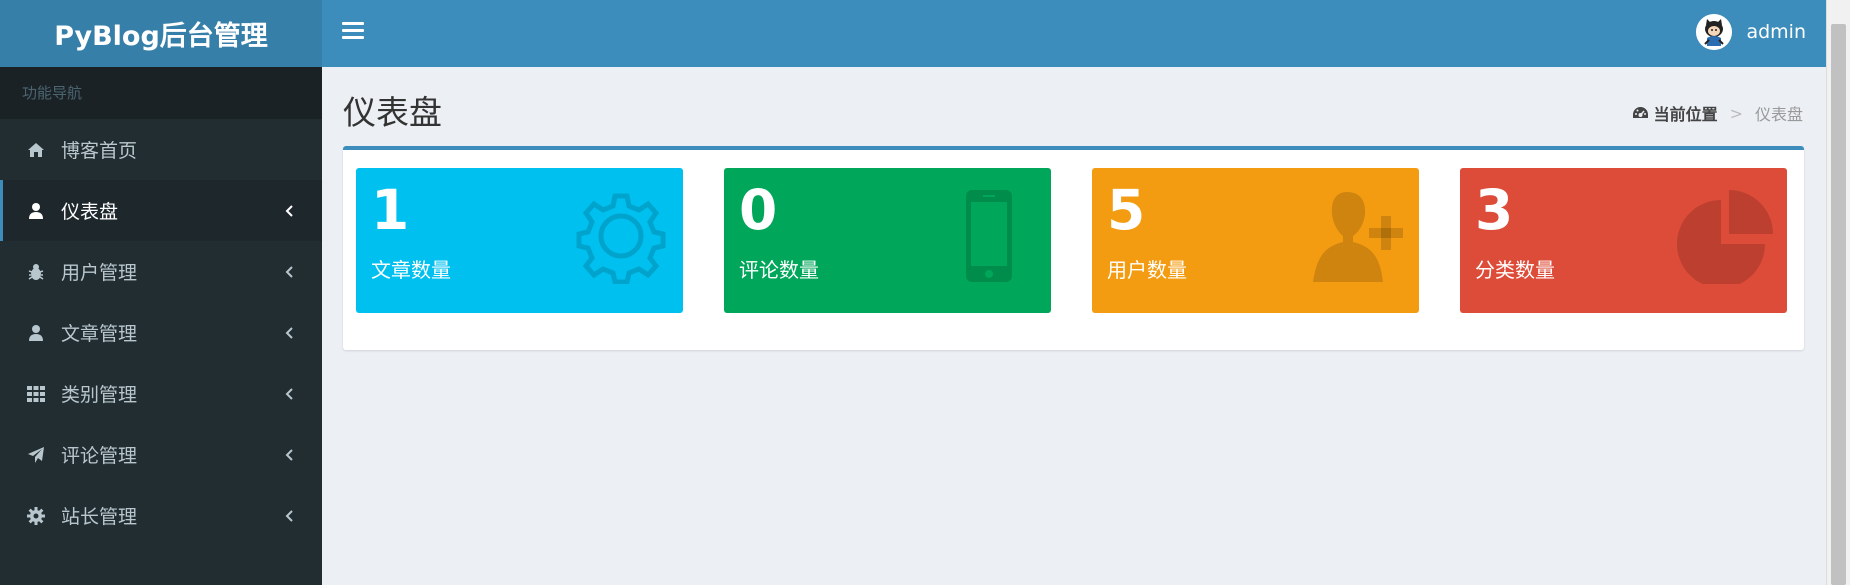  What do you see at coordinates (36, 272) in the screenshot?
I see `bug-icon` at bounding box center [36, 272].